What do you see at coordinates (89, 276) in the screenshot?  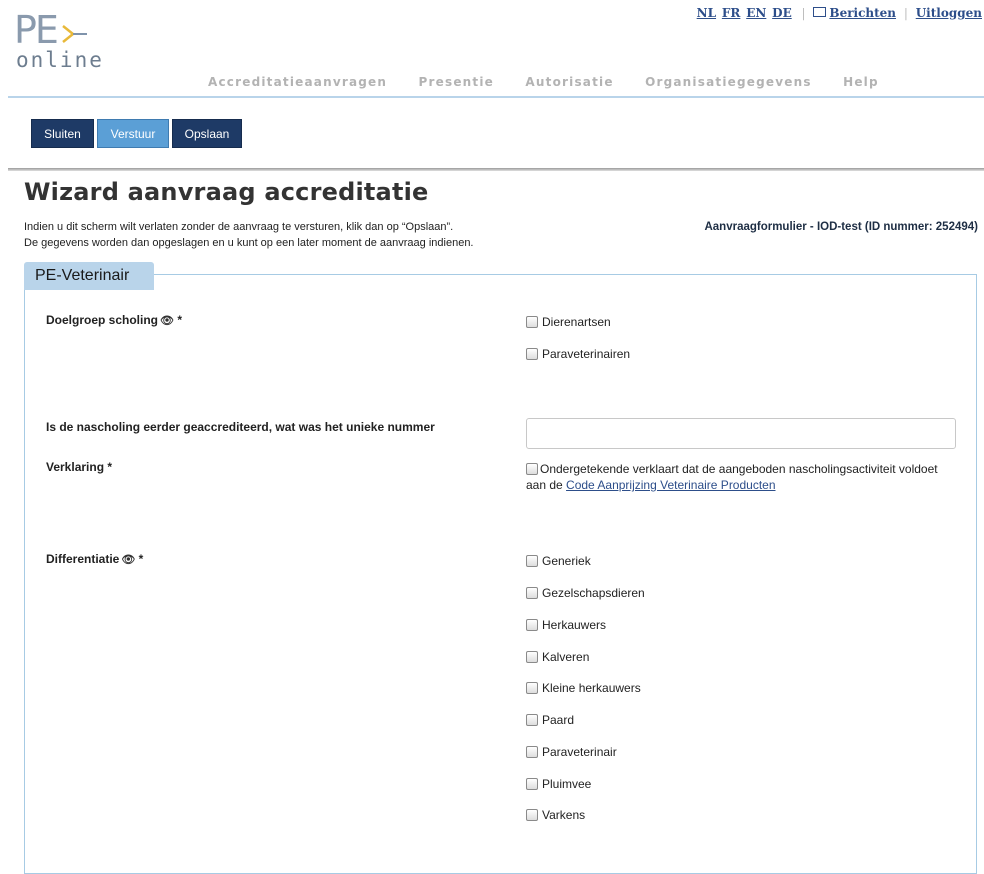 I see `fieldset-legend: PE-Veterinair` at bounding box center [89, 276].